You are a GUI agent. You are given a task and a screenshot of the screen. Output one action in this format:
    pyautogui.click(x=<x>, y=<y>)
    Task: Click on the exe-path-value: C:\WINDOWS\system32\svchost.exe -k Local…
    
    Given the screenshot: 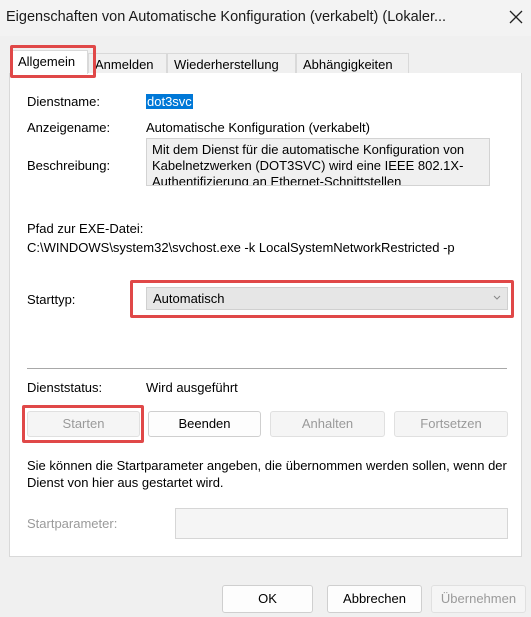 What is the action you would take?
    pyautogui.click(x=241, y=247)
    